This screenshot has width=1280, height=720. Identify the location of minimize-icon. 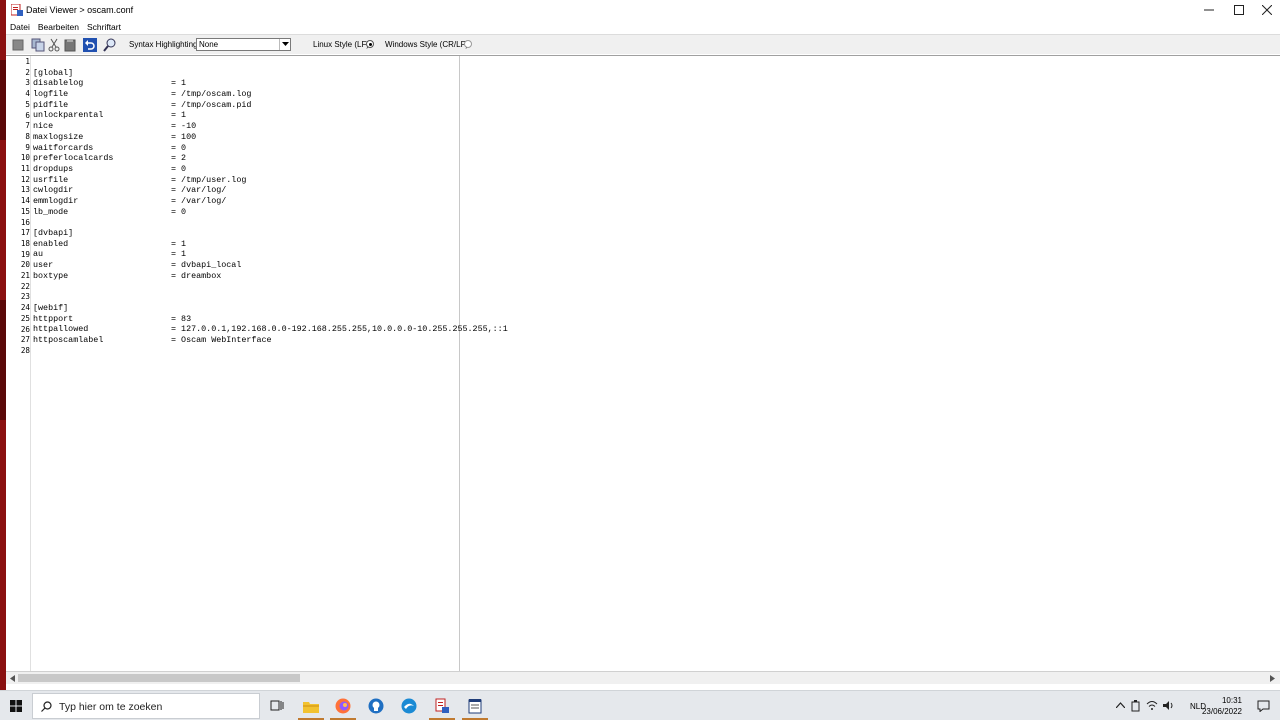
(1209, 10).